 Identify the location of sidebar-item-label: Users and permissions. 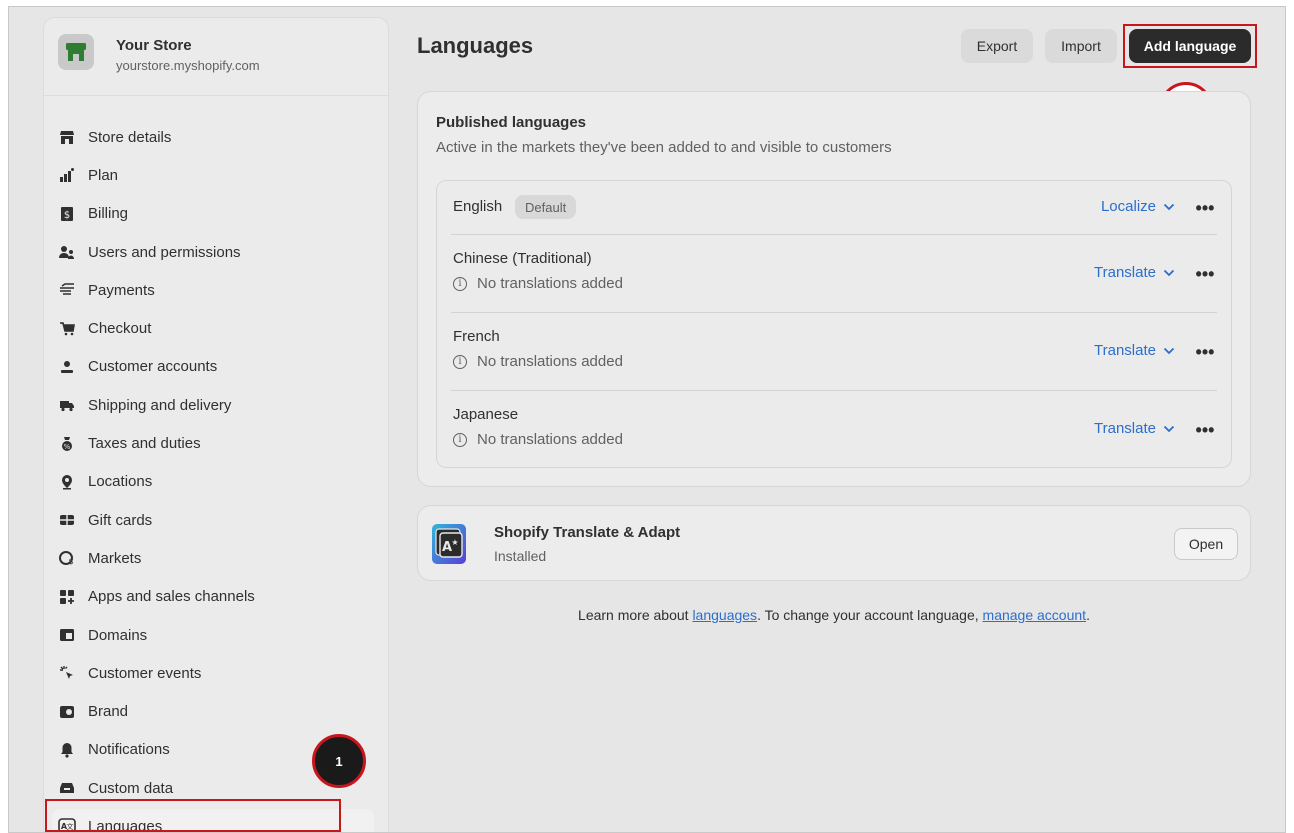
(164, 252).